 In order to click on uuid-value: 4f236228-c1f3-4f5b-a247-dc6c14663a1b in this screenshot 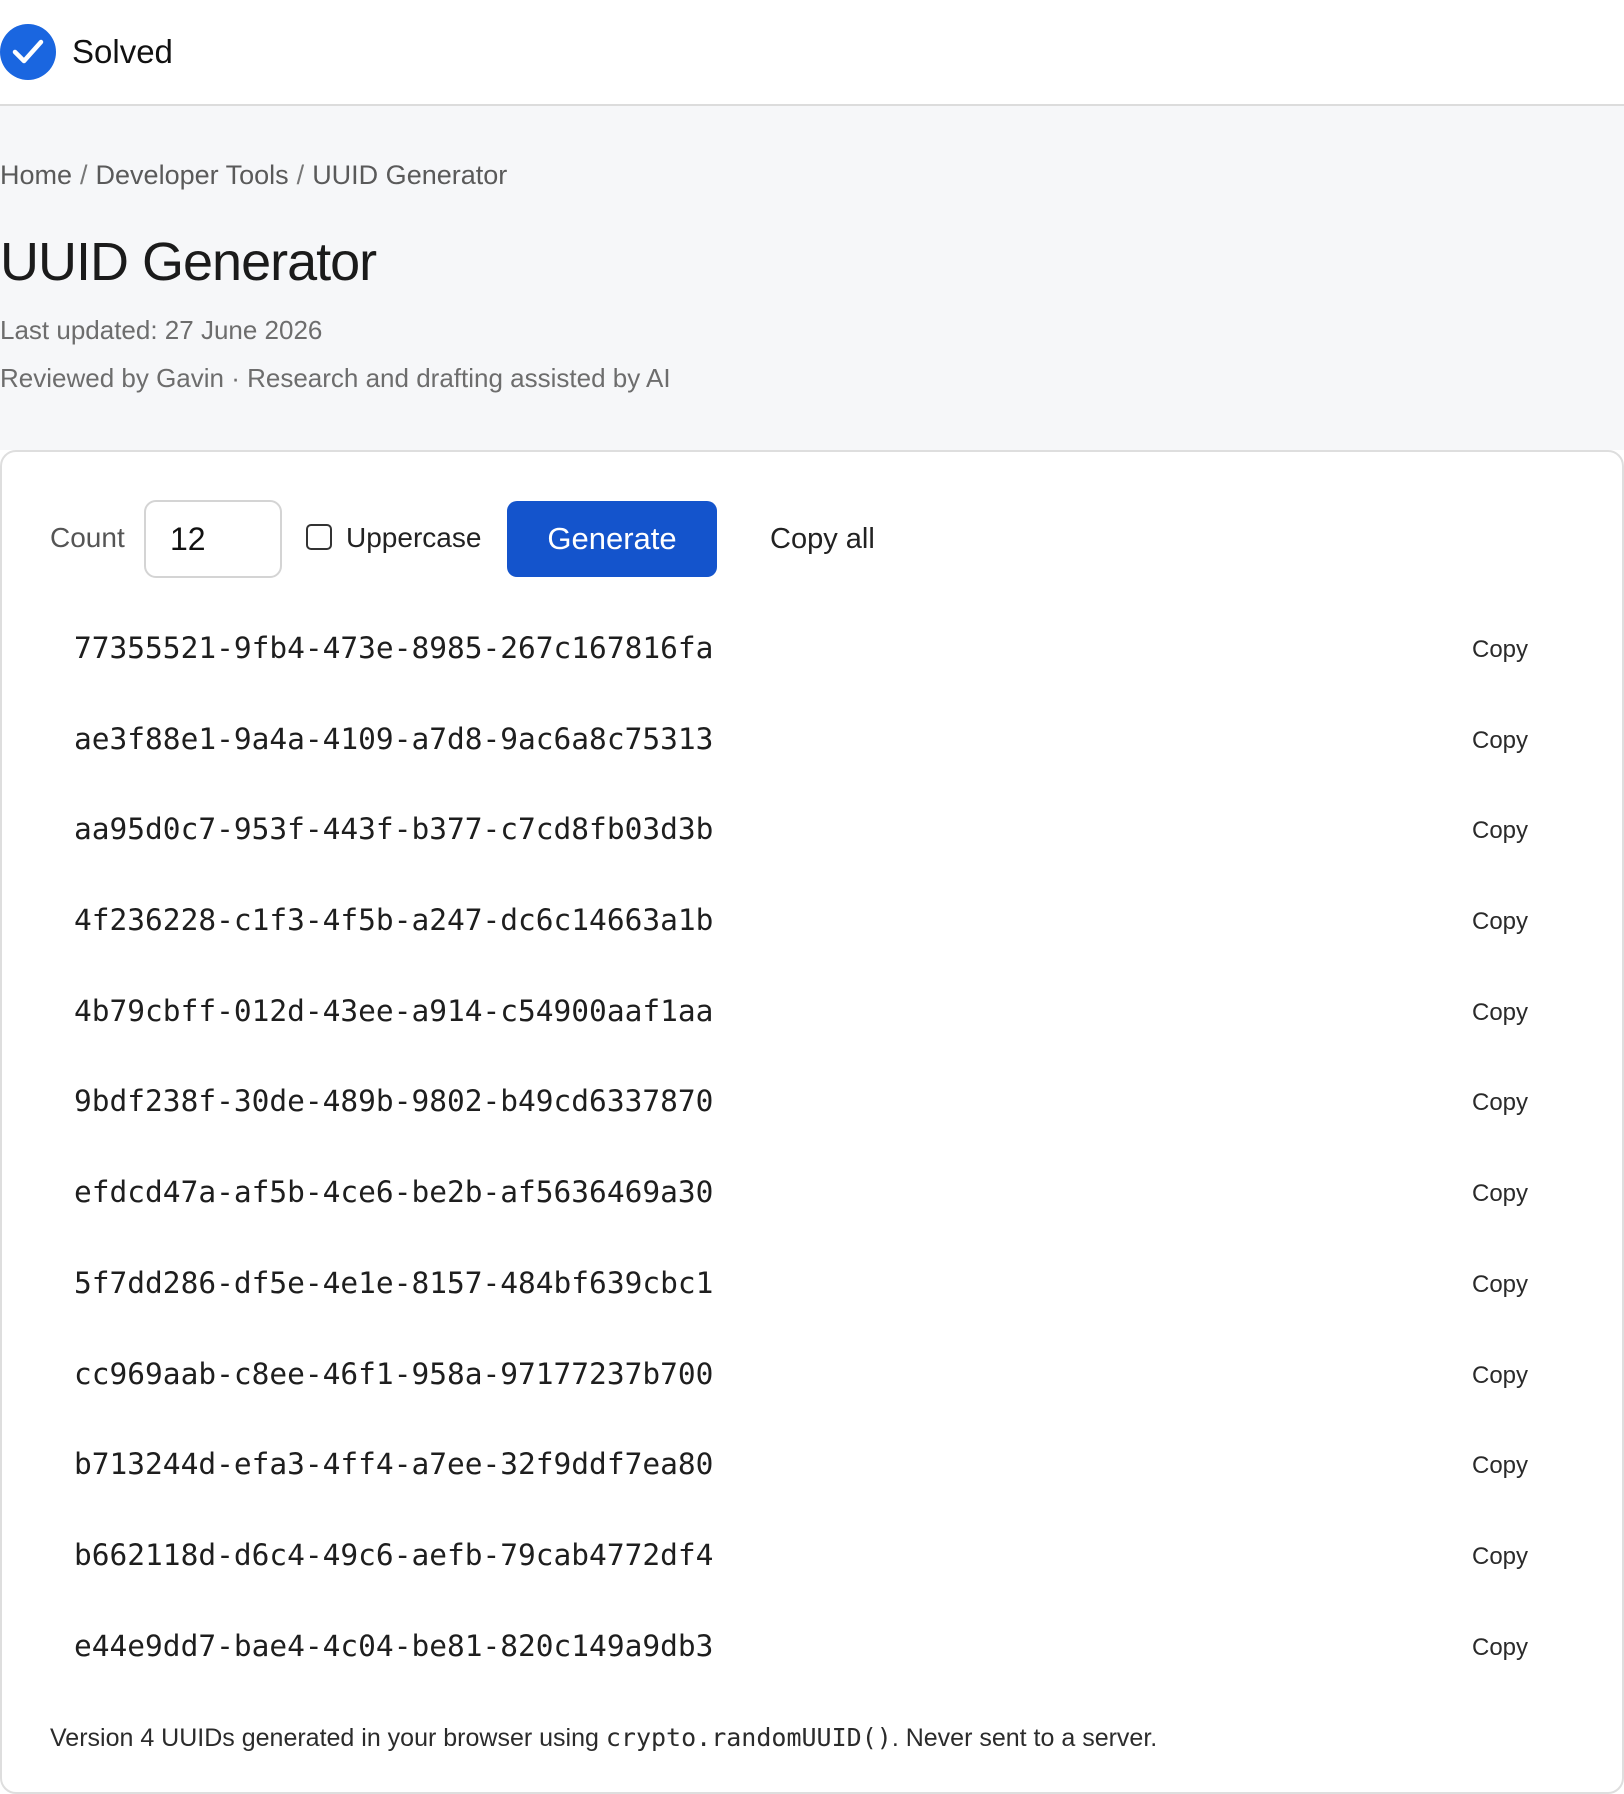, I will do `click(394, 920)`.